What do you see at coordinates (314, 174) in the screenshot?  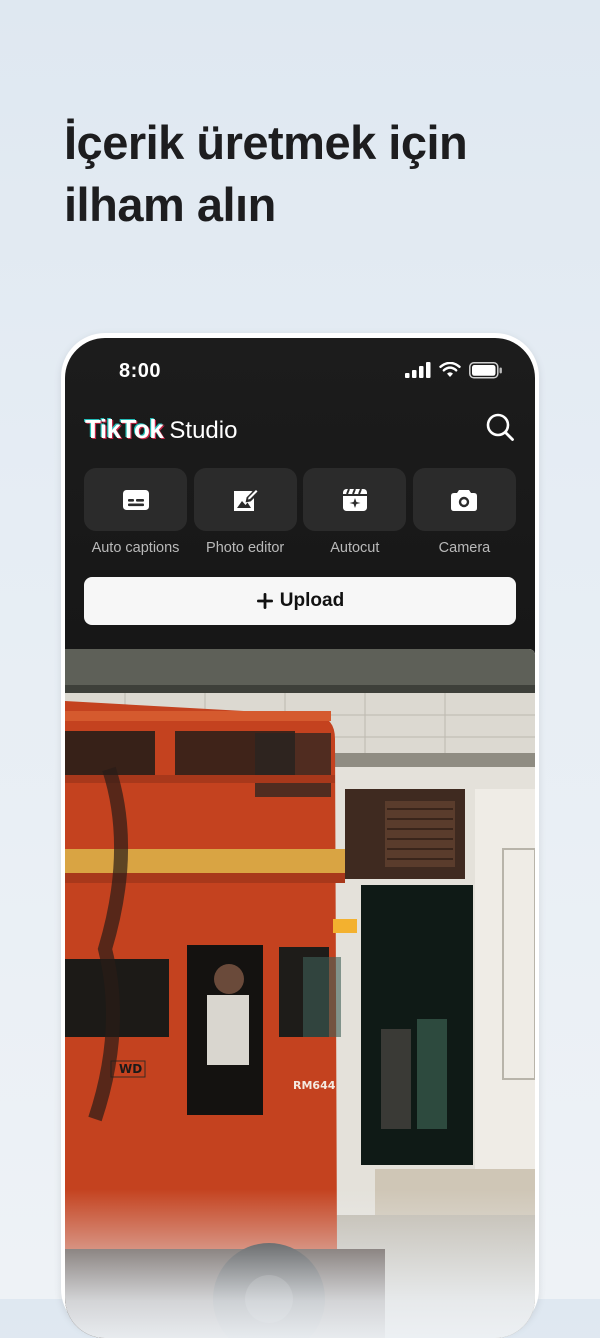 I see `promo-headline: İçerik üretmek için ilham alın` at bounding box center [314, 174].